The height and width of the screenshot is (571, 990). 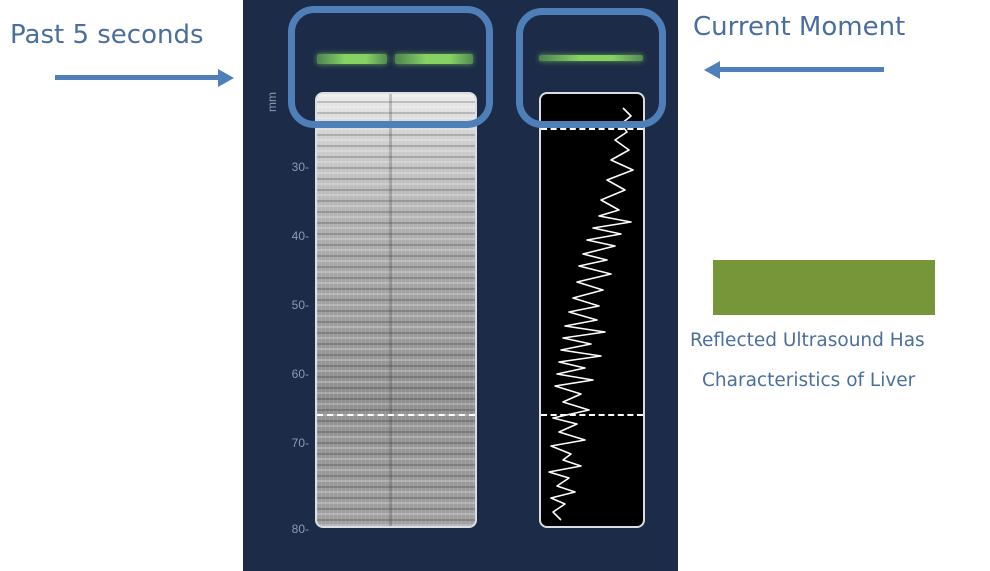 I want to click on depth-unit-label: mm, so click(x=272, y=102).